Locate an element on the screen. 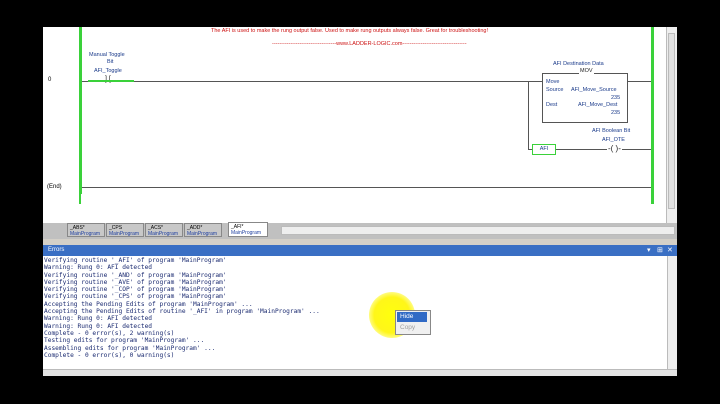  mov-name: Move is located at coordinates (553, 82).